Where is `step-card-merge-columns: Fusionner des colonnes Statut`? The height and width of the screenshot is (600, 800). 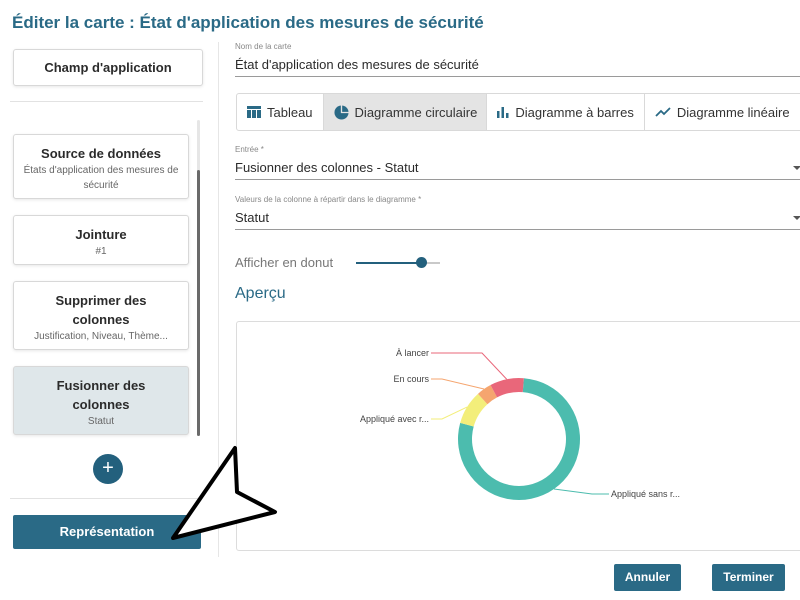 step-card-merge-columns: Fusionner des colonnes Statut is located at coordinates (101, 400).